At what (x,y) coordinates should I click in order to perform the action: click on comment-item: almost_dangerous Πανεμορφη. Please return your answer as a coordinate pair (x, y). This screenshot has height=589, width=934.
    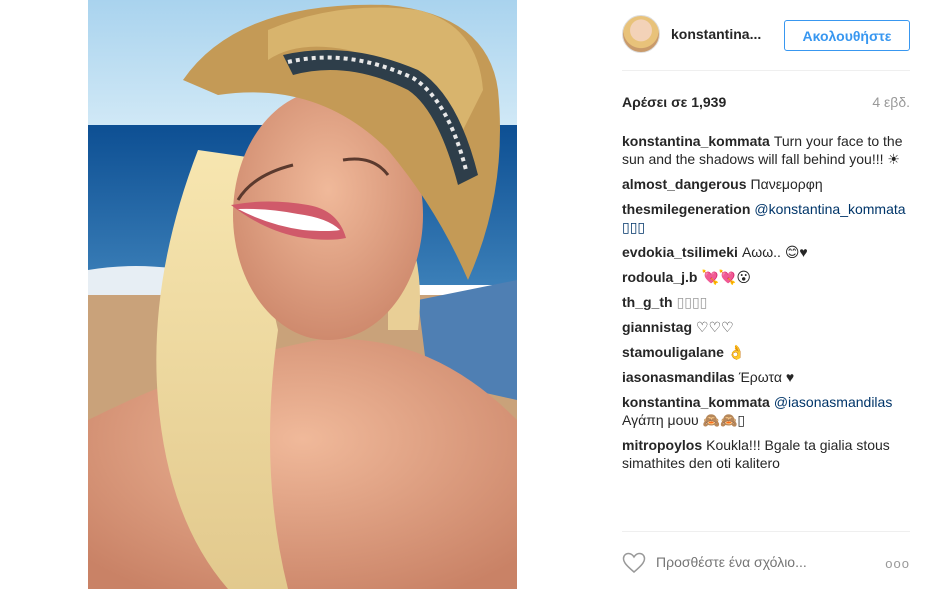
    Looking at the image, I should click on (766, 184).